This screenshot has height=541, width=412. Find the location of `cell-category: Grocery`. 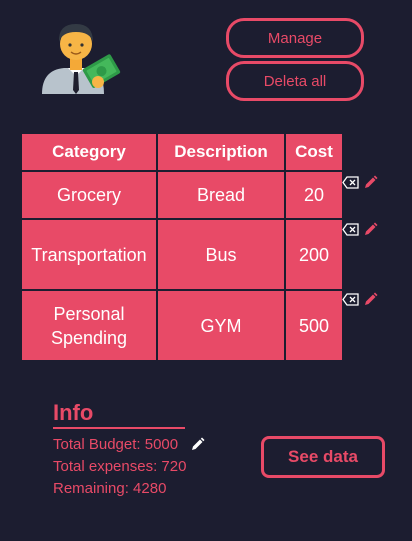

cell-category: Grocery is located at coordinates (89, 195).